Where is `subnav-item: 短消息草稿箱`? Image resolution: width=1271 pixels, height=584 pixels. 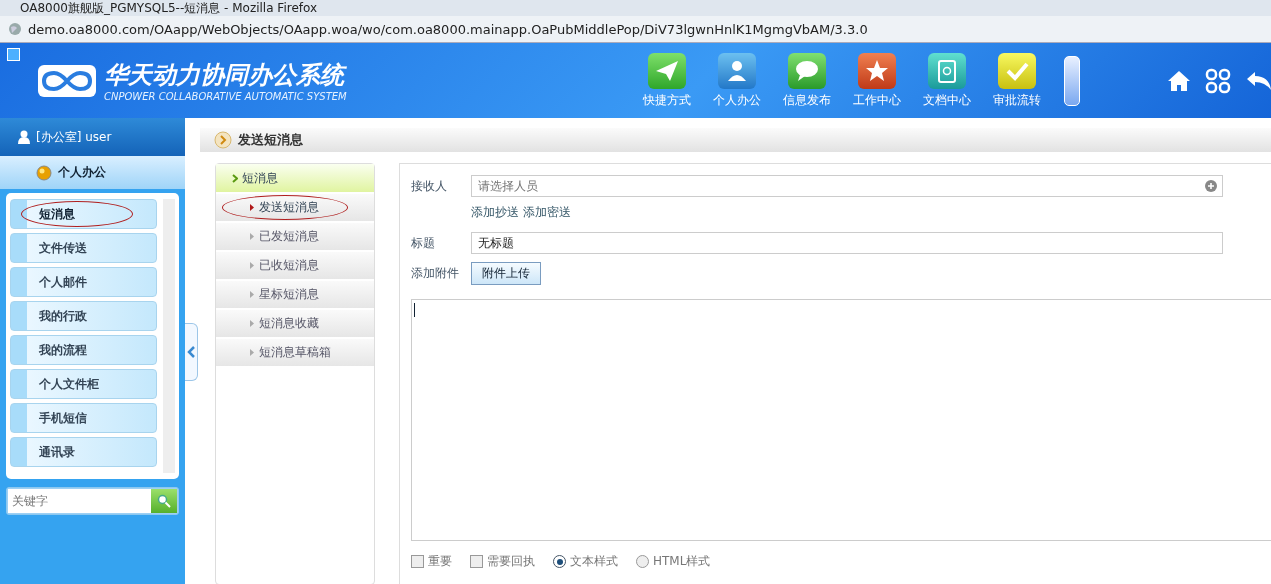 subnav-item: 短消息草稿箱 is located at coordinates (295, 352).